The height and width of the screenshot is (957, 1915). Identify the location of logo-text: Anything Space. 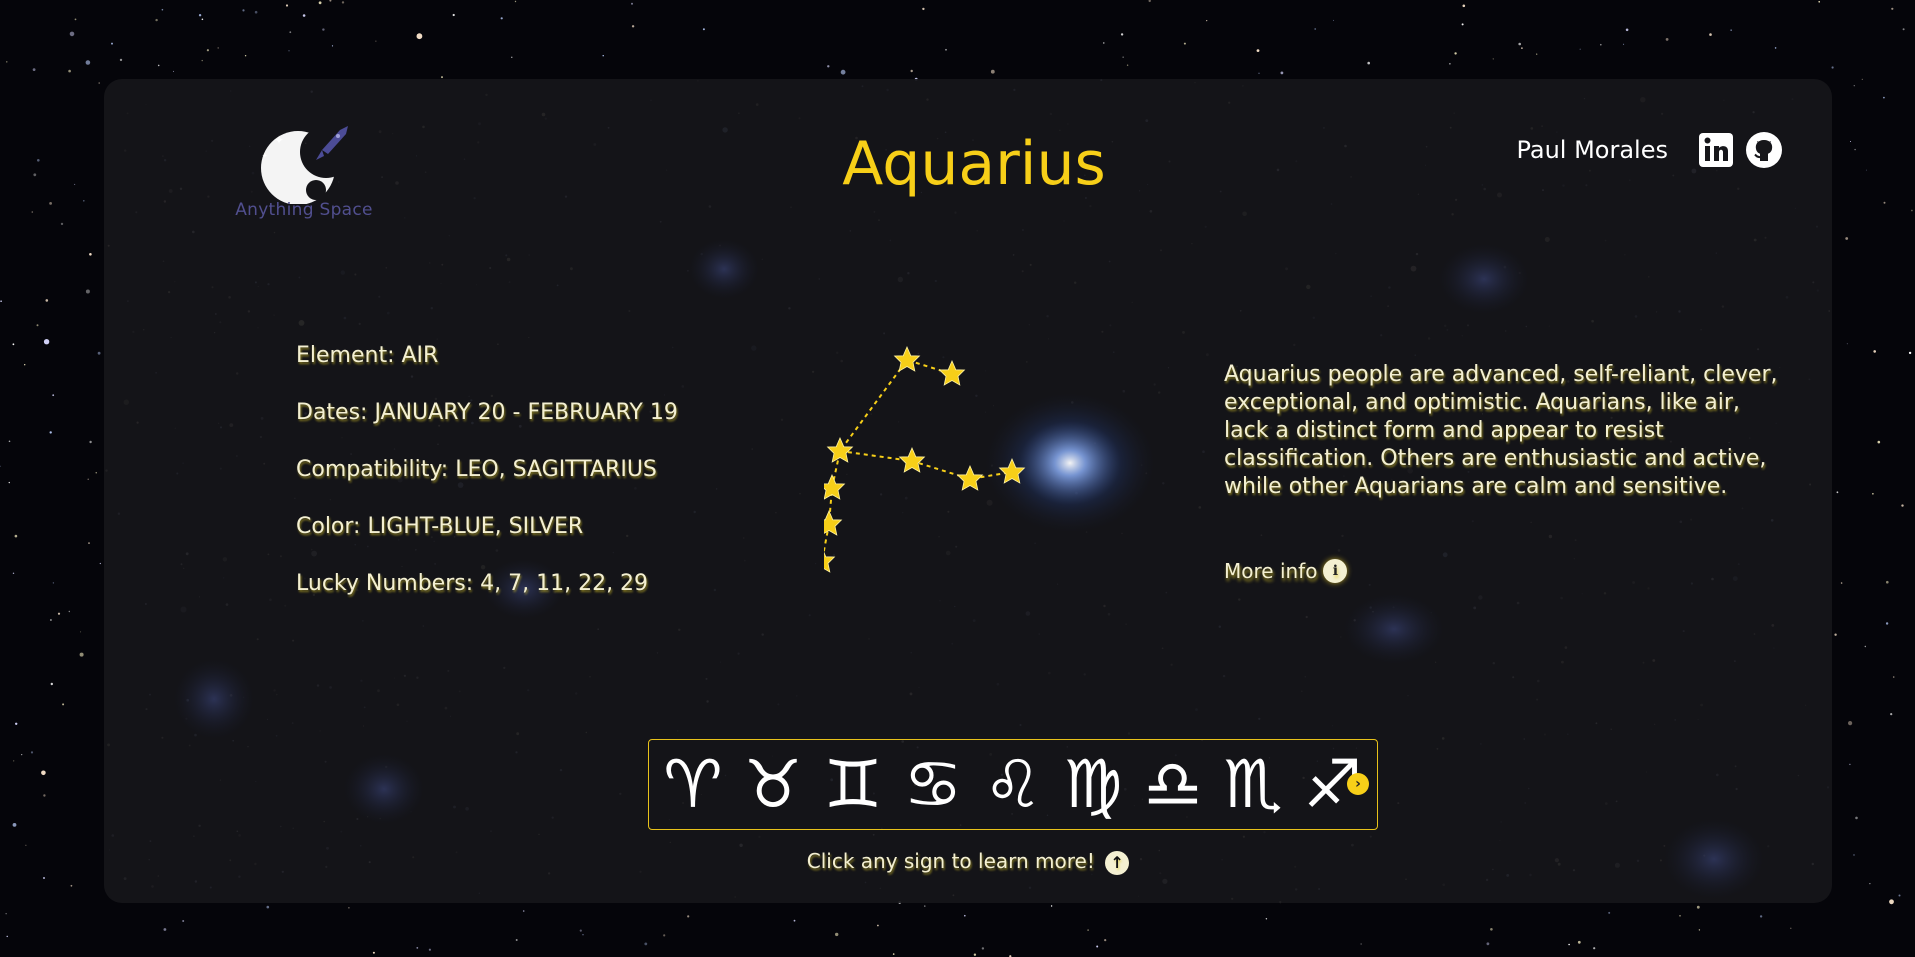
(304, 210).